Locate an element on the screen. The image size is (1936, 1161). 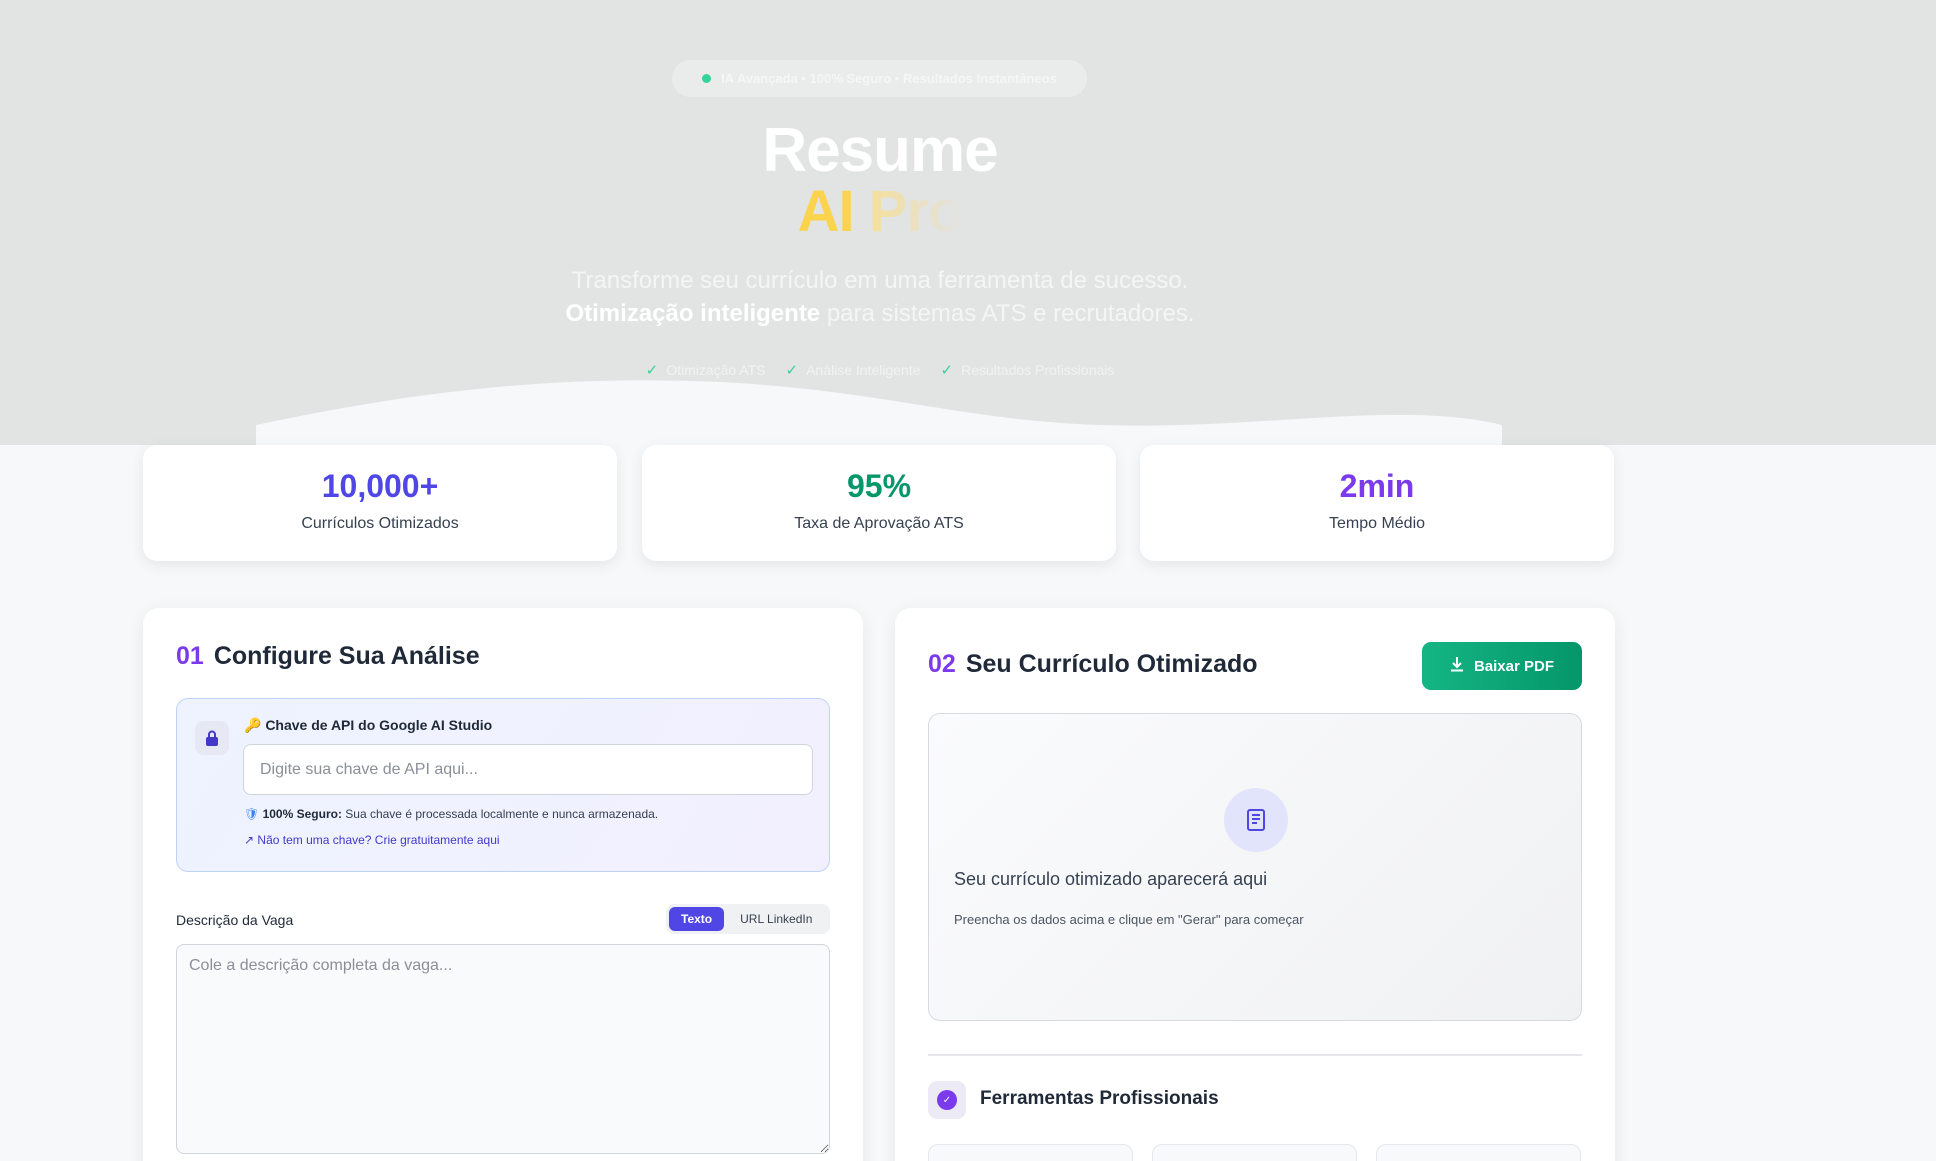
status-dot-icon is located at coordinates (707, 78).